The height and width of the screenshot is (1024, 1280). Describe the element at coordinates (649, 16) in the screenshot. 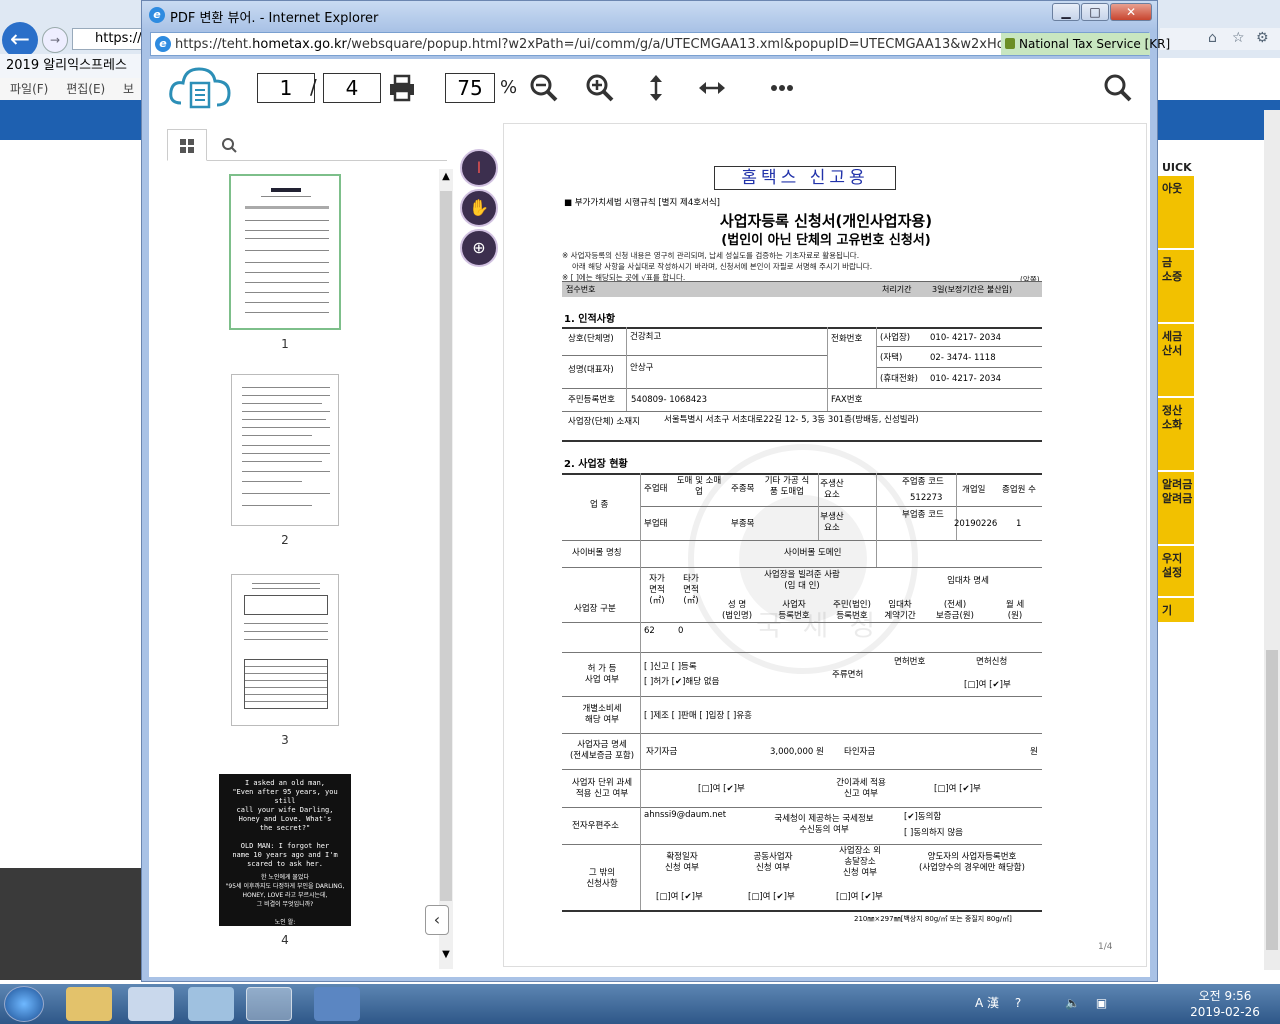

I see `window-titlebar: e PDF 변환 뷰어. - Internet Explorer ▁ □ ✕` at that location.